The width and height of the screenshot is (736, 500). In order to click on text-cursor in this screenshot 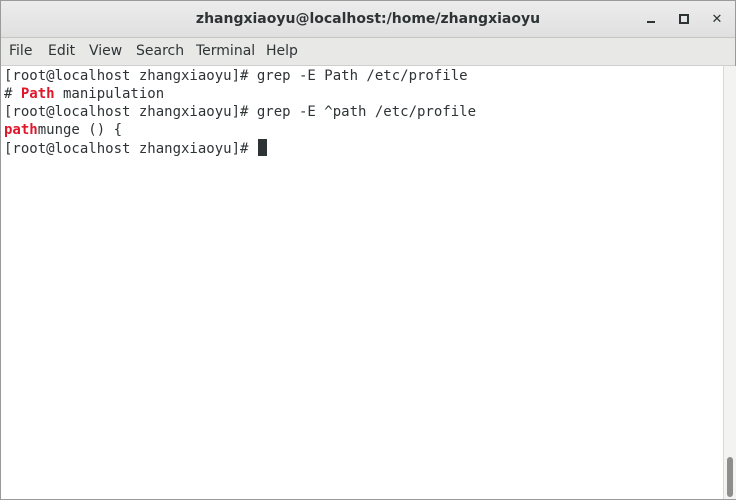, I will do `click(262, 147)`.